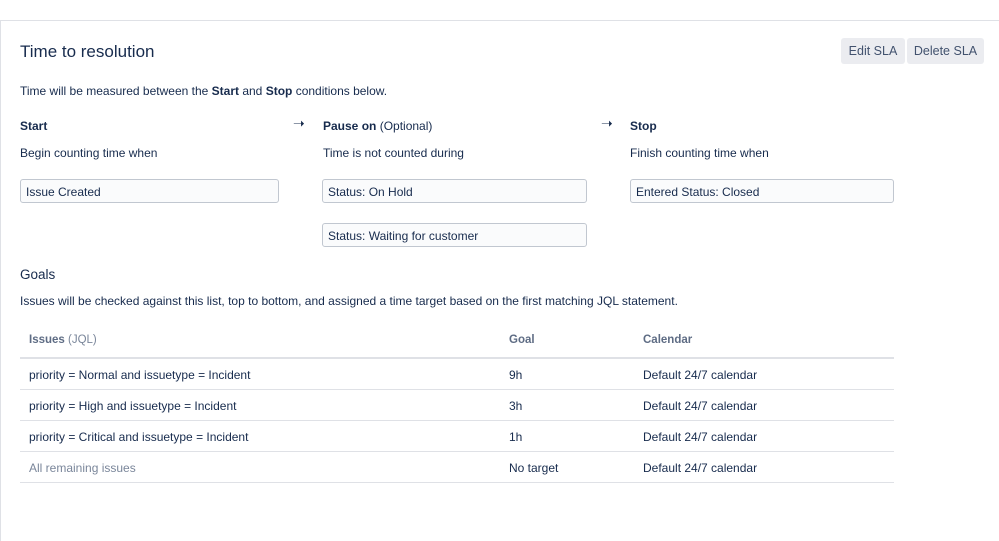 The image size is (999, 541). I want to click on pause-heading: Pause on (Optional), so click(378, 126).